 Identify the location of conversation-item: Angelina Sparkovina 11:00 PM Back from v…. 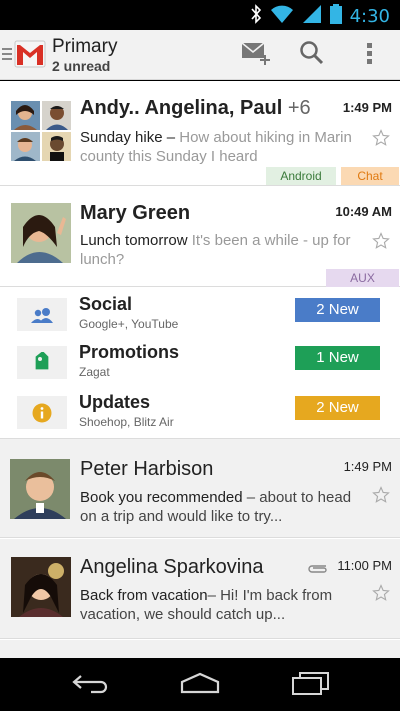
(200, 589).